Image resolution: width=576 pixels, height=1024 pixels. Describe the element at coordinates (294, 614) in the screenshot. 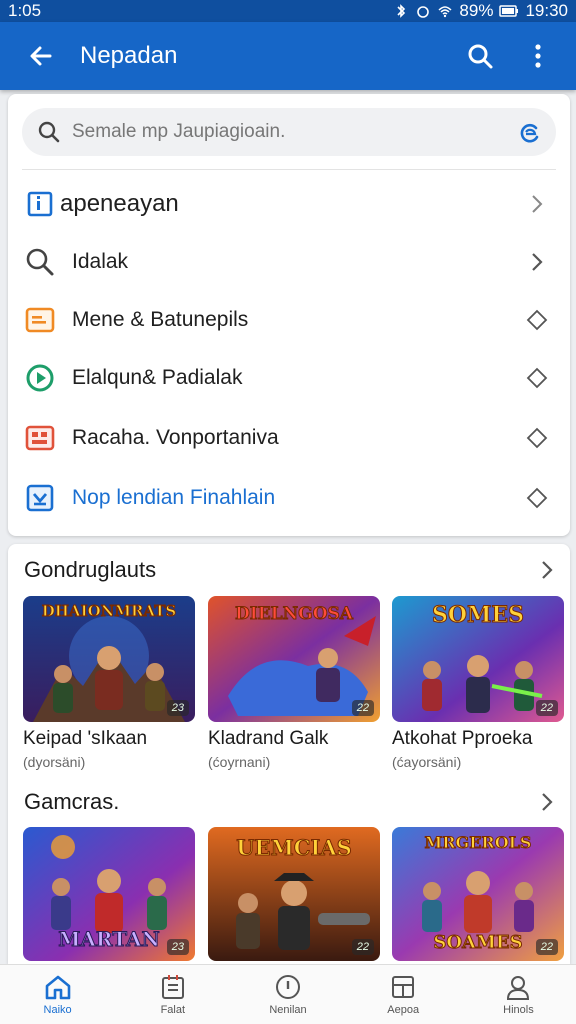

I see `tile-art-text: DIELNGOSA` at that location.